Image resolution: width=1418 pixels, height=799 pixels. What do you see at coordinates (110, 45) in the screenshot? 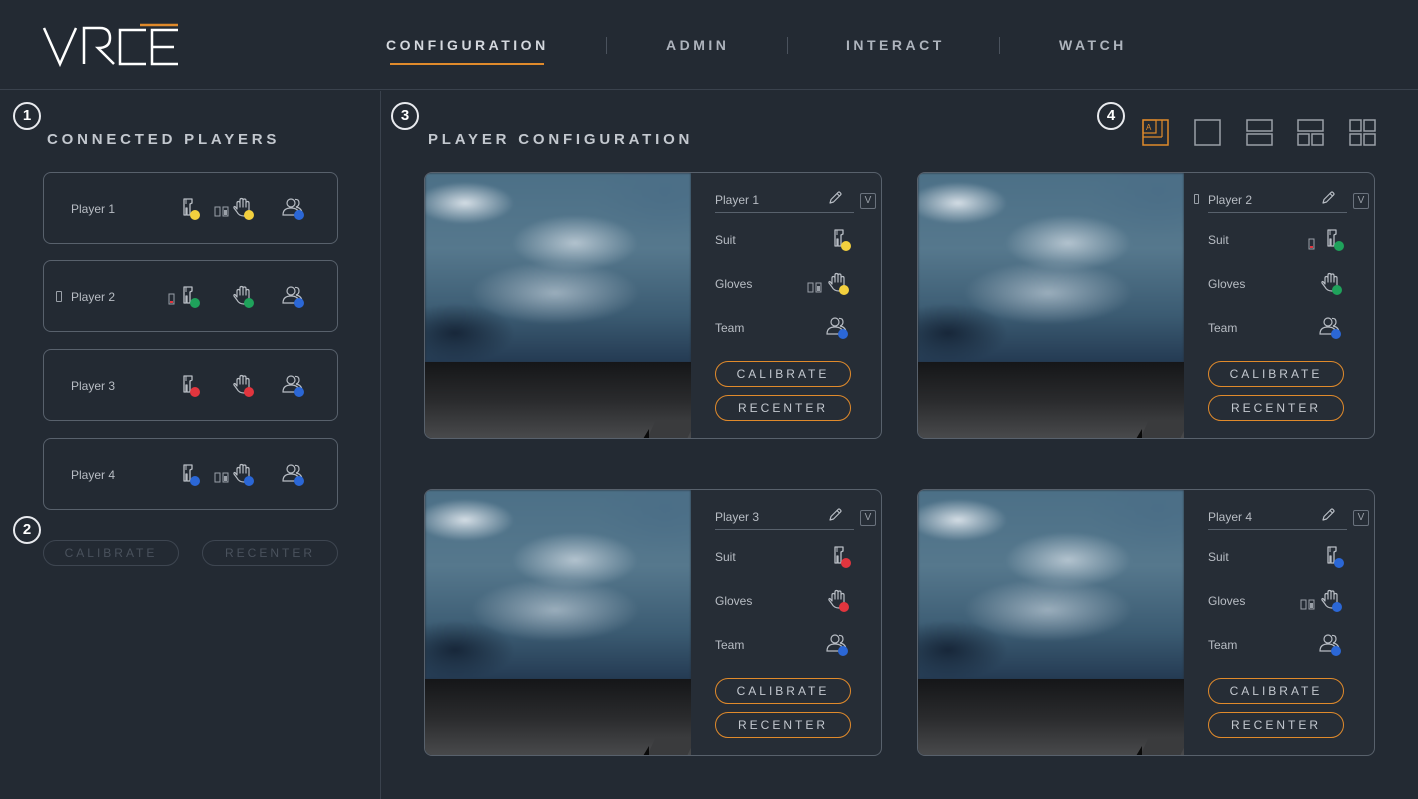
I see `vree-logo` at bounding box center [110, 45].